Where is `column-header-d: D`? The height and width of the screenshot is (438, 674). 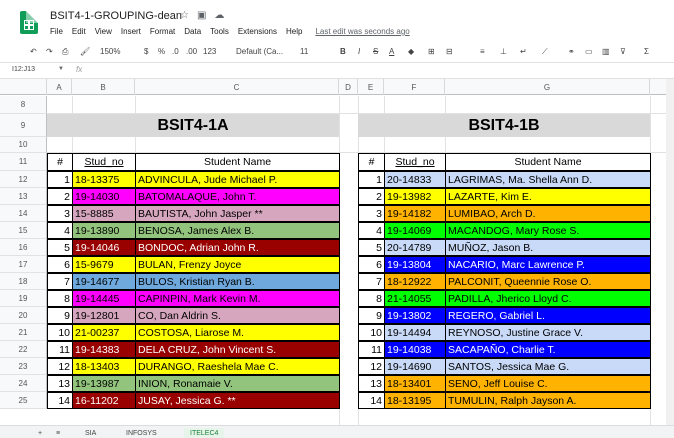 column-header-d: D is located at coordinates (348, 87).